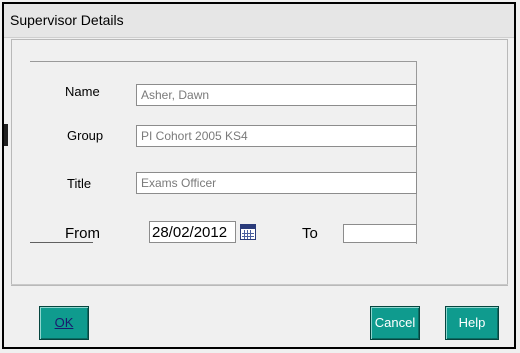  Describe the element at coordinates (82, 233) in the screenshot. I see `from-label: From` at that location.